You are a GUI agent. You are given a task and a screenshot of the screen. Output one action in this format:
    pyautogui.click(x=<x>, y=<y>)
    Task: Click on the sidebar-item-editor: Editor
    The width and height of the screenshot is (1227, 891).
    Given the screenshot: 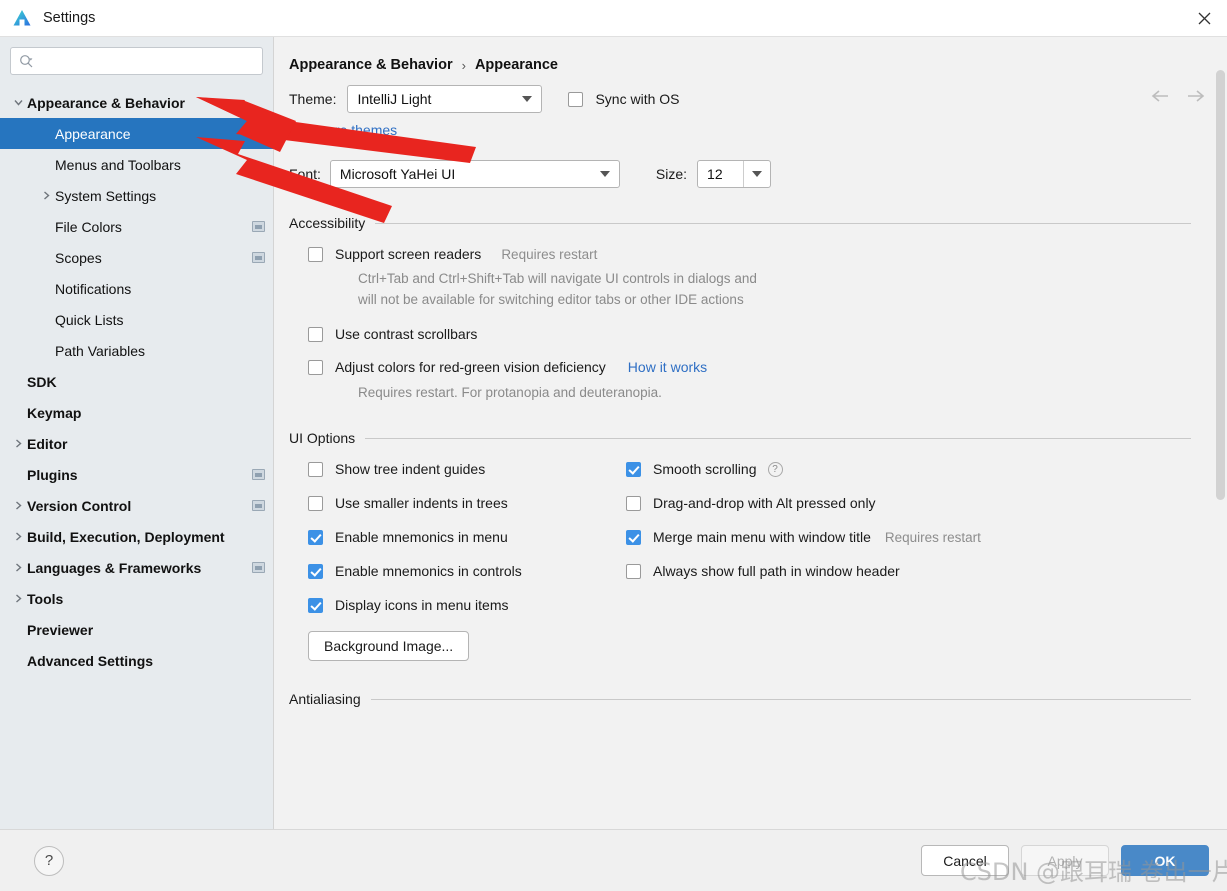 What is the action you would take?
    pyautogui.click(x=136, y=443)
    